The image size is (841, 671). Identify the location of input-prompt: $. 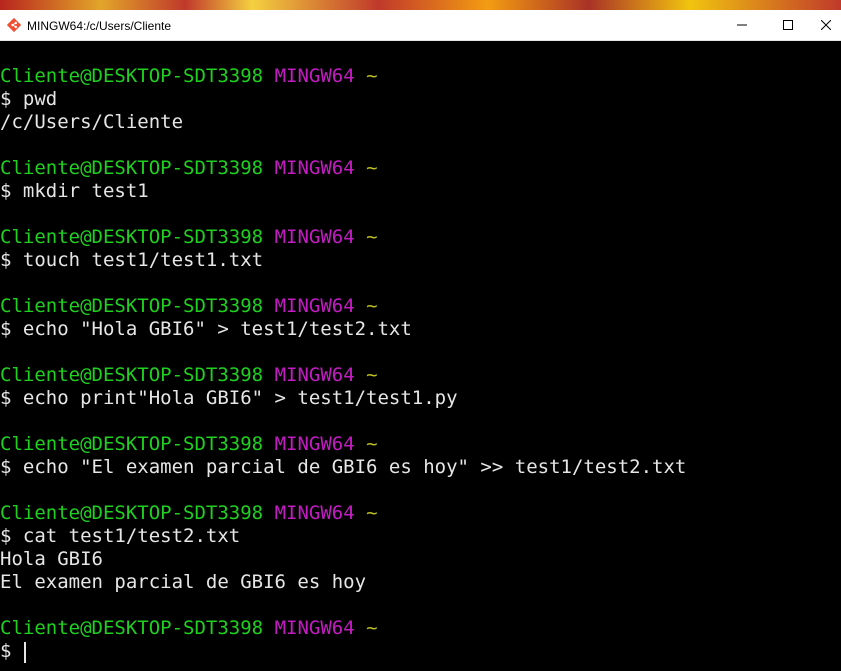
(11, 651).